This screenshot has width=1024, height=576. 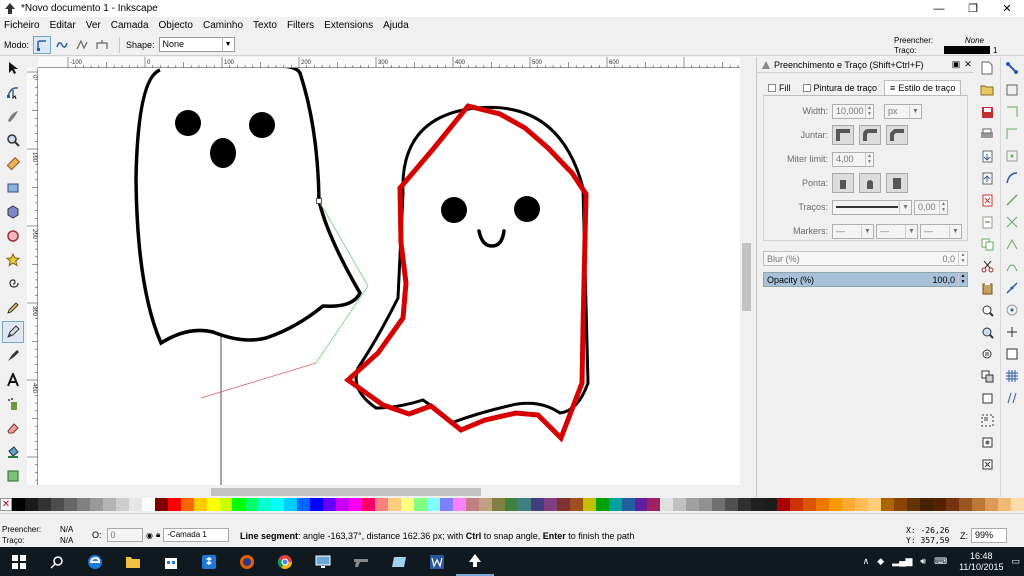 I want to click on paste-button, so click(x=987, y=288).